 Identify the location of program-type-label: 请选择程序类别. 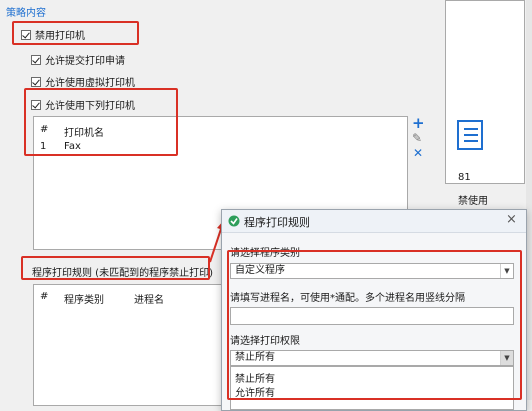
(265, 253).